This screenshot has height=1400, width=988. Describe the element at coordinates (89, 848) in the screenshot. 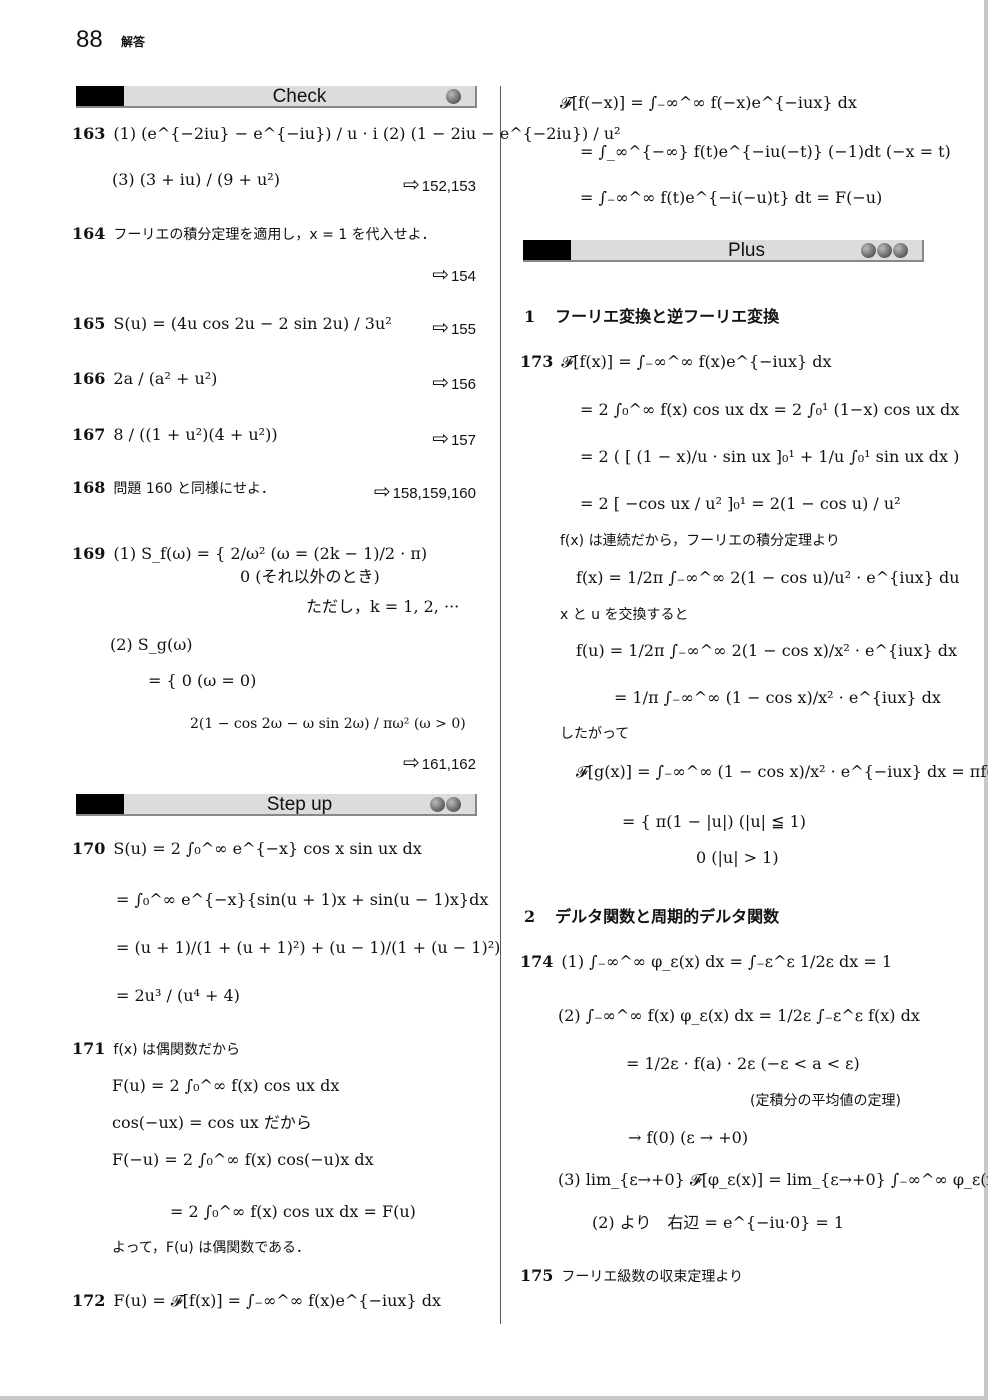

I see `problem-number: 170` at that location.